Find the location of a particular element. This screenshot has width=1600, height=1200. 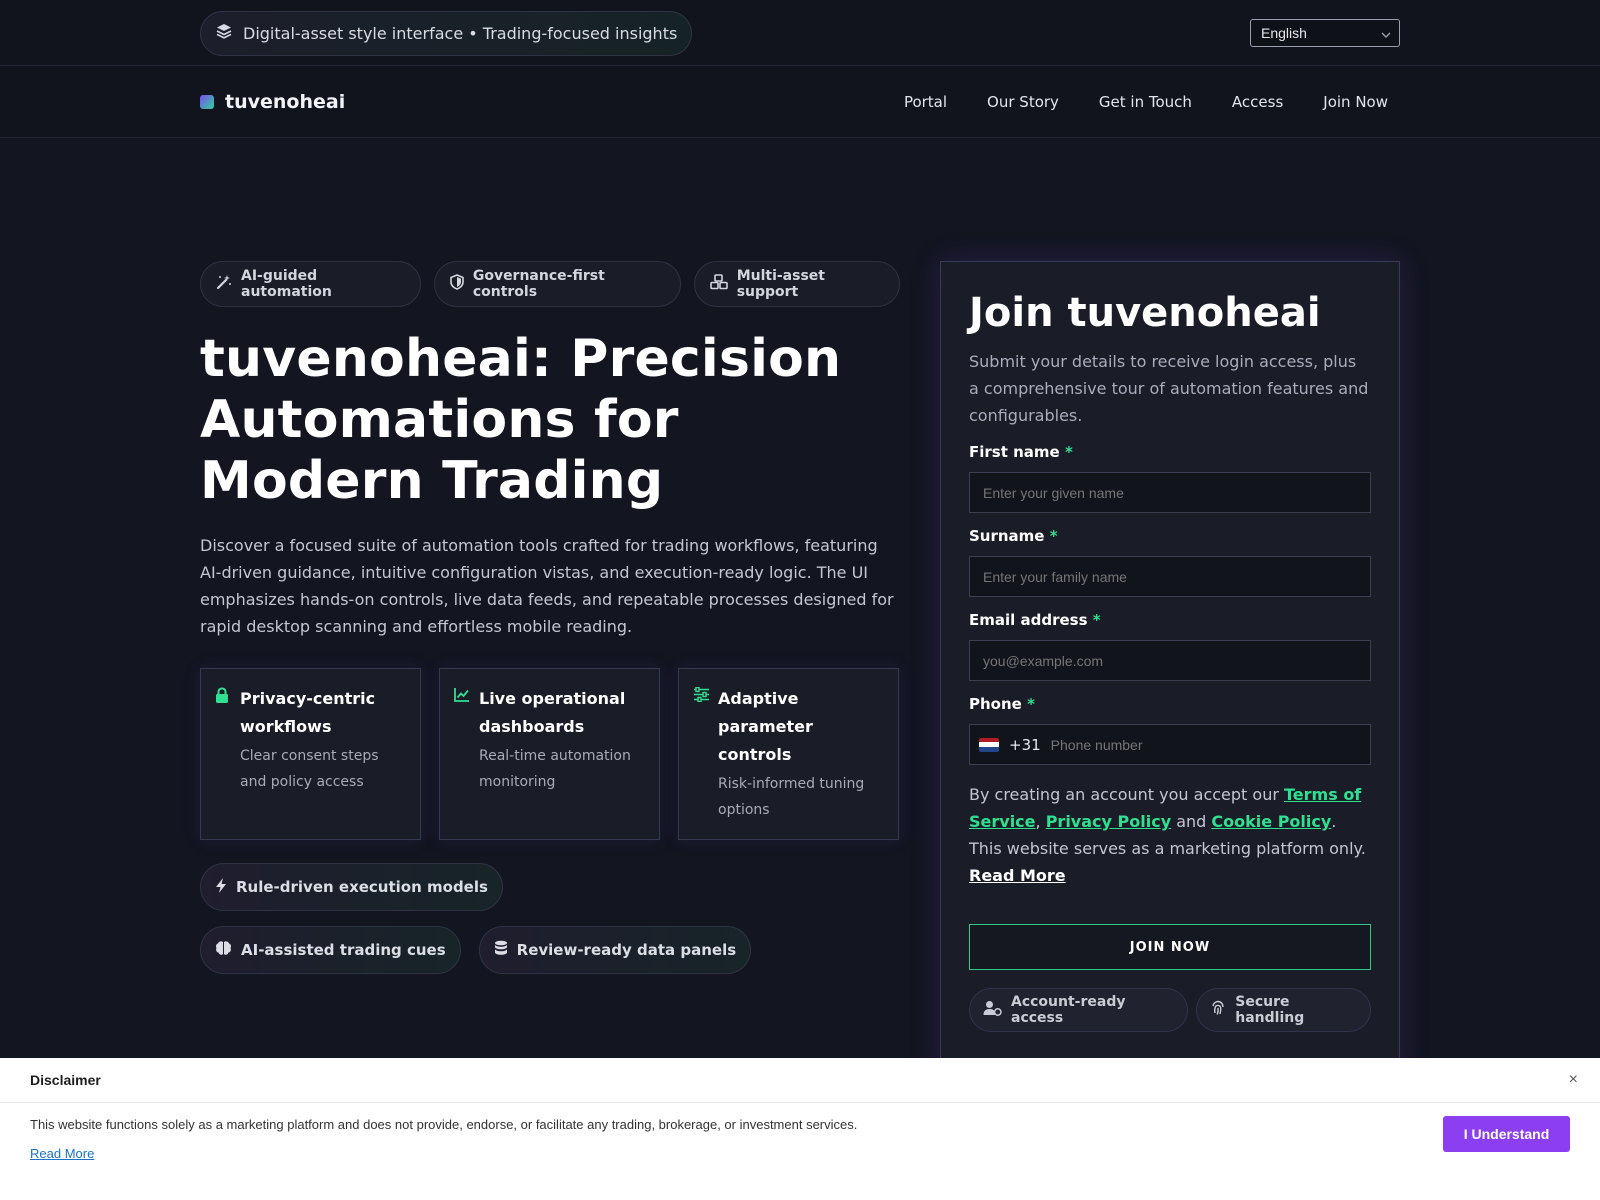

brand-mark-icon is located at coordinates (207, 102).